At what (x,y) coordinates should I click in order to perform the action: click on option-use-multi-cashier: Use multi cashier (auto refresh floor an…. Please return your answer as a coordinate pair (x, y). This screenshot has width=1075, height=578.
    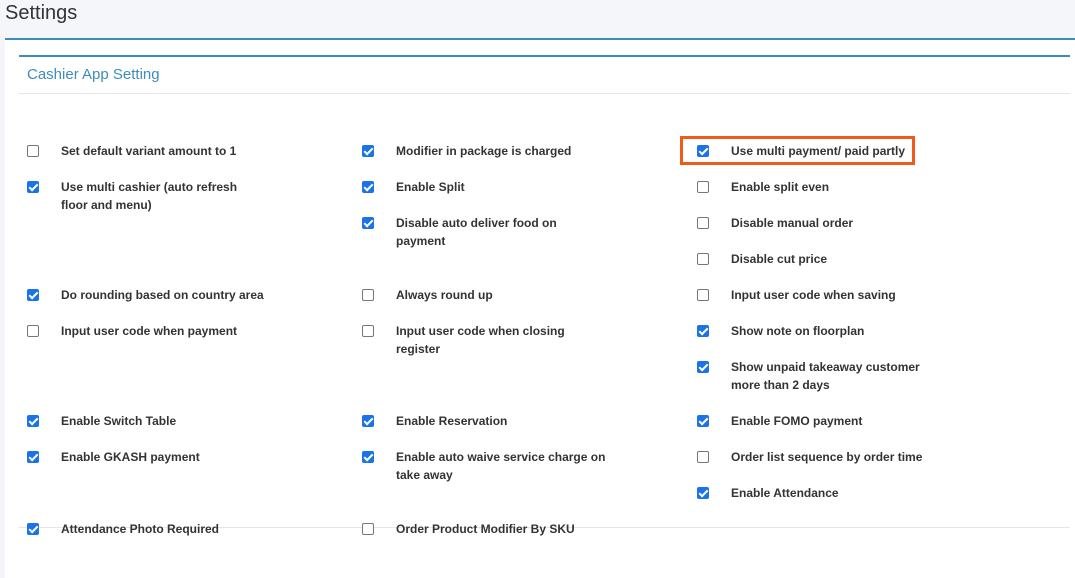
    Looking at the image, I should click on (142, 196).